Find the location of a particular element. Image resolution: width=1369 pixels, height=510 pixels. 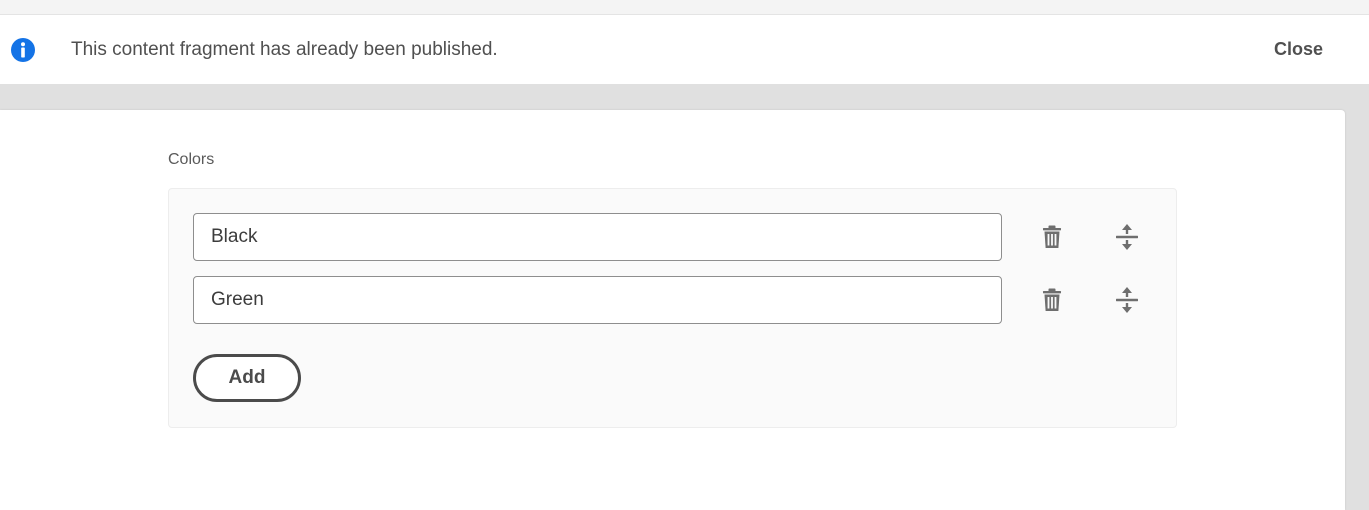

color-input: Green is located at coordinates (597, 300).